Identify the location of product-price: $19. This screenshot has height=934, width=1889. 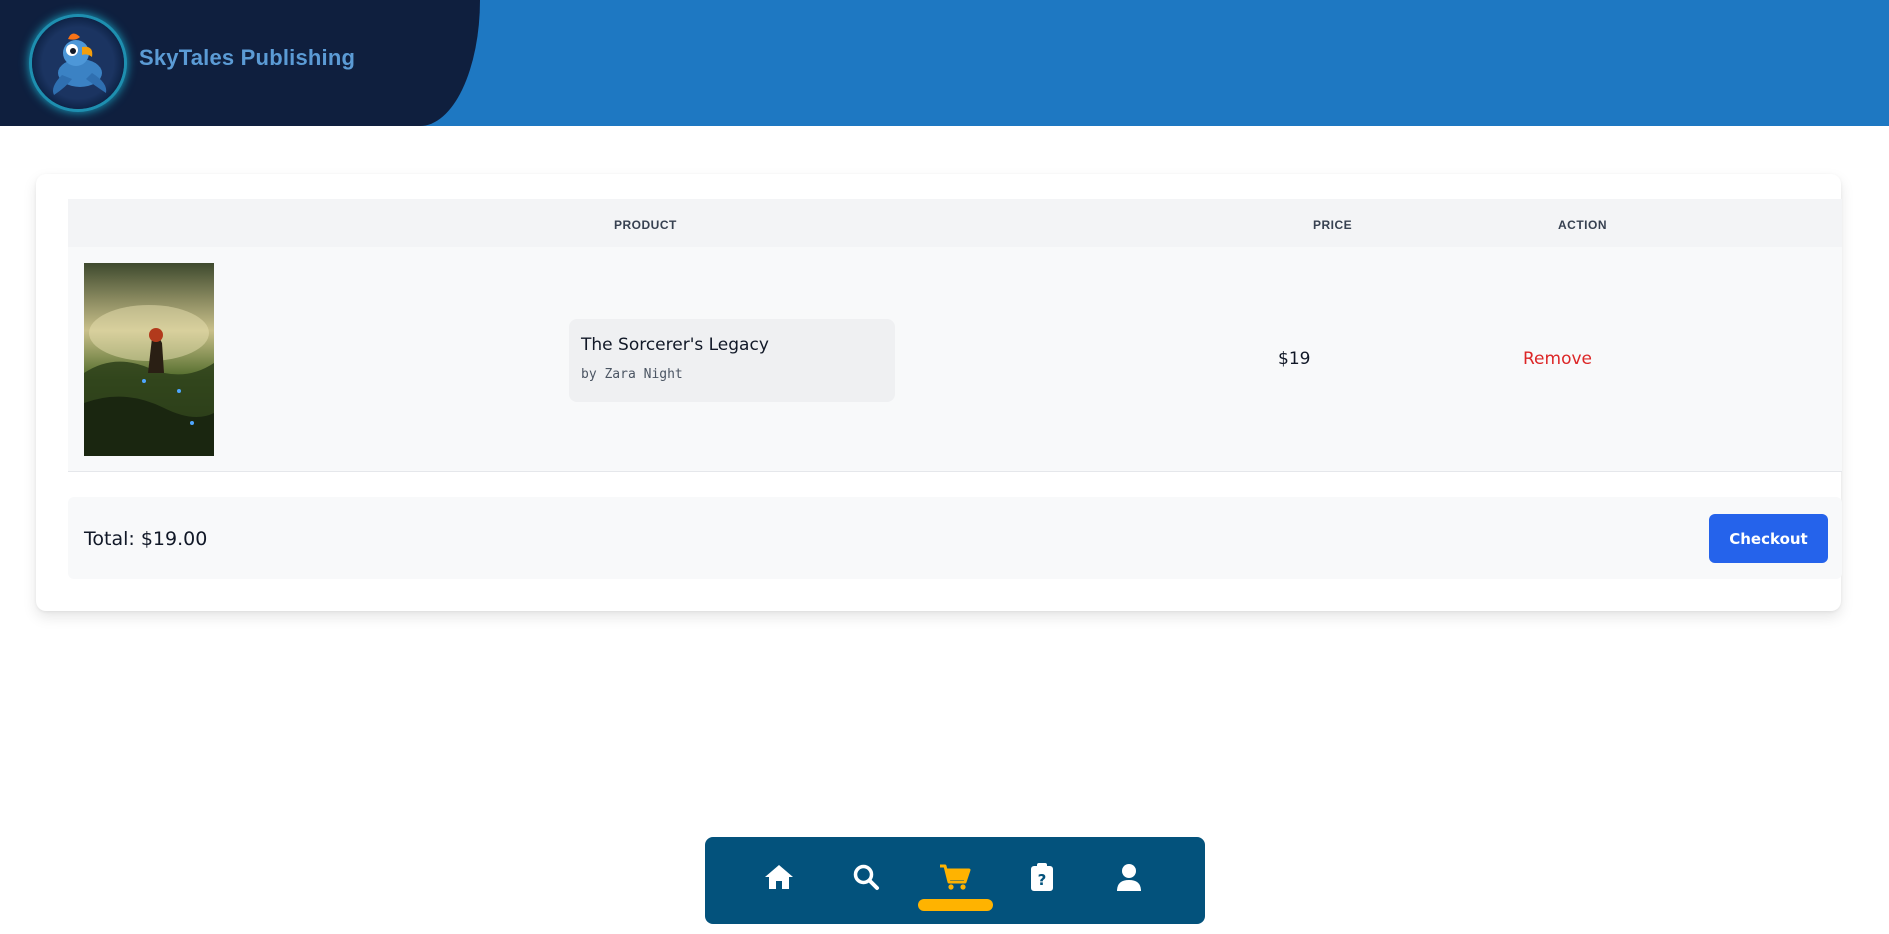
(1294, 359).